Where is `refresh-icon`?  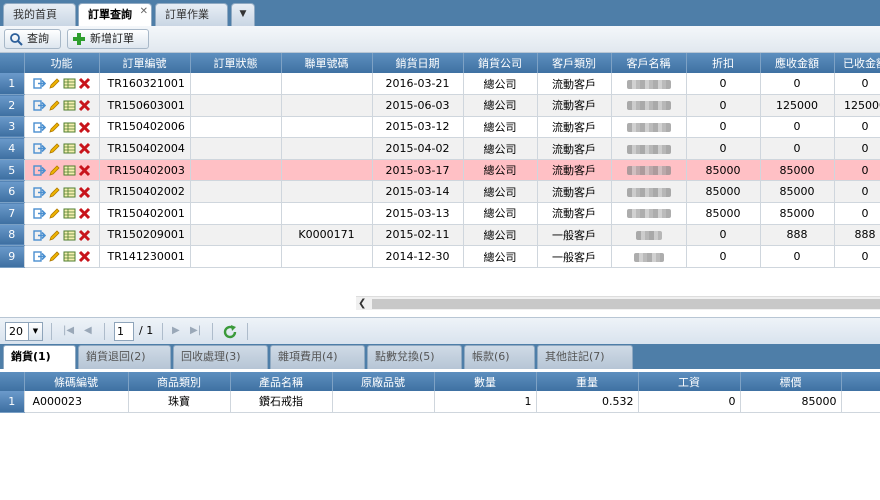
refresh-icon is located at coordinates (230, 332).